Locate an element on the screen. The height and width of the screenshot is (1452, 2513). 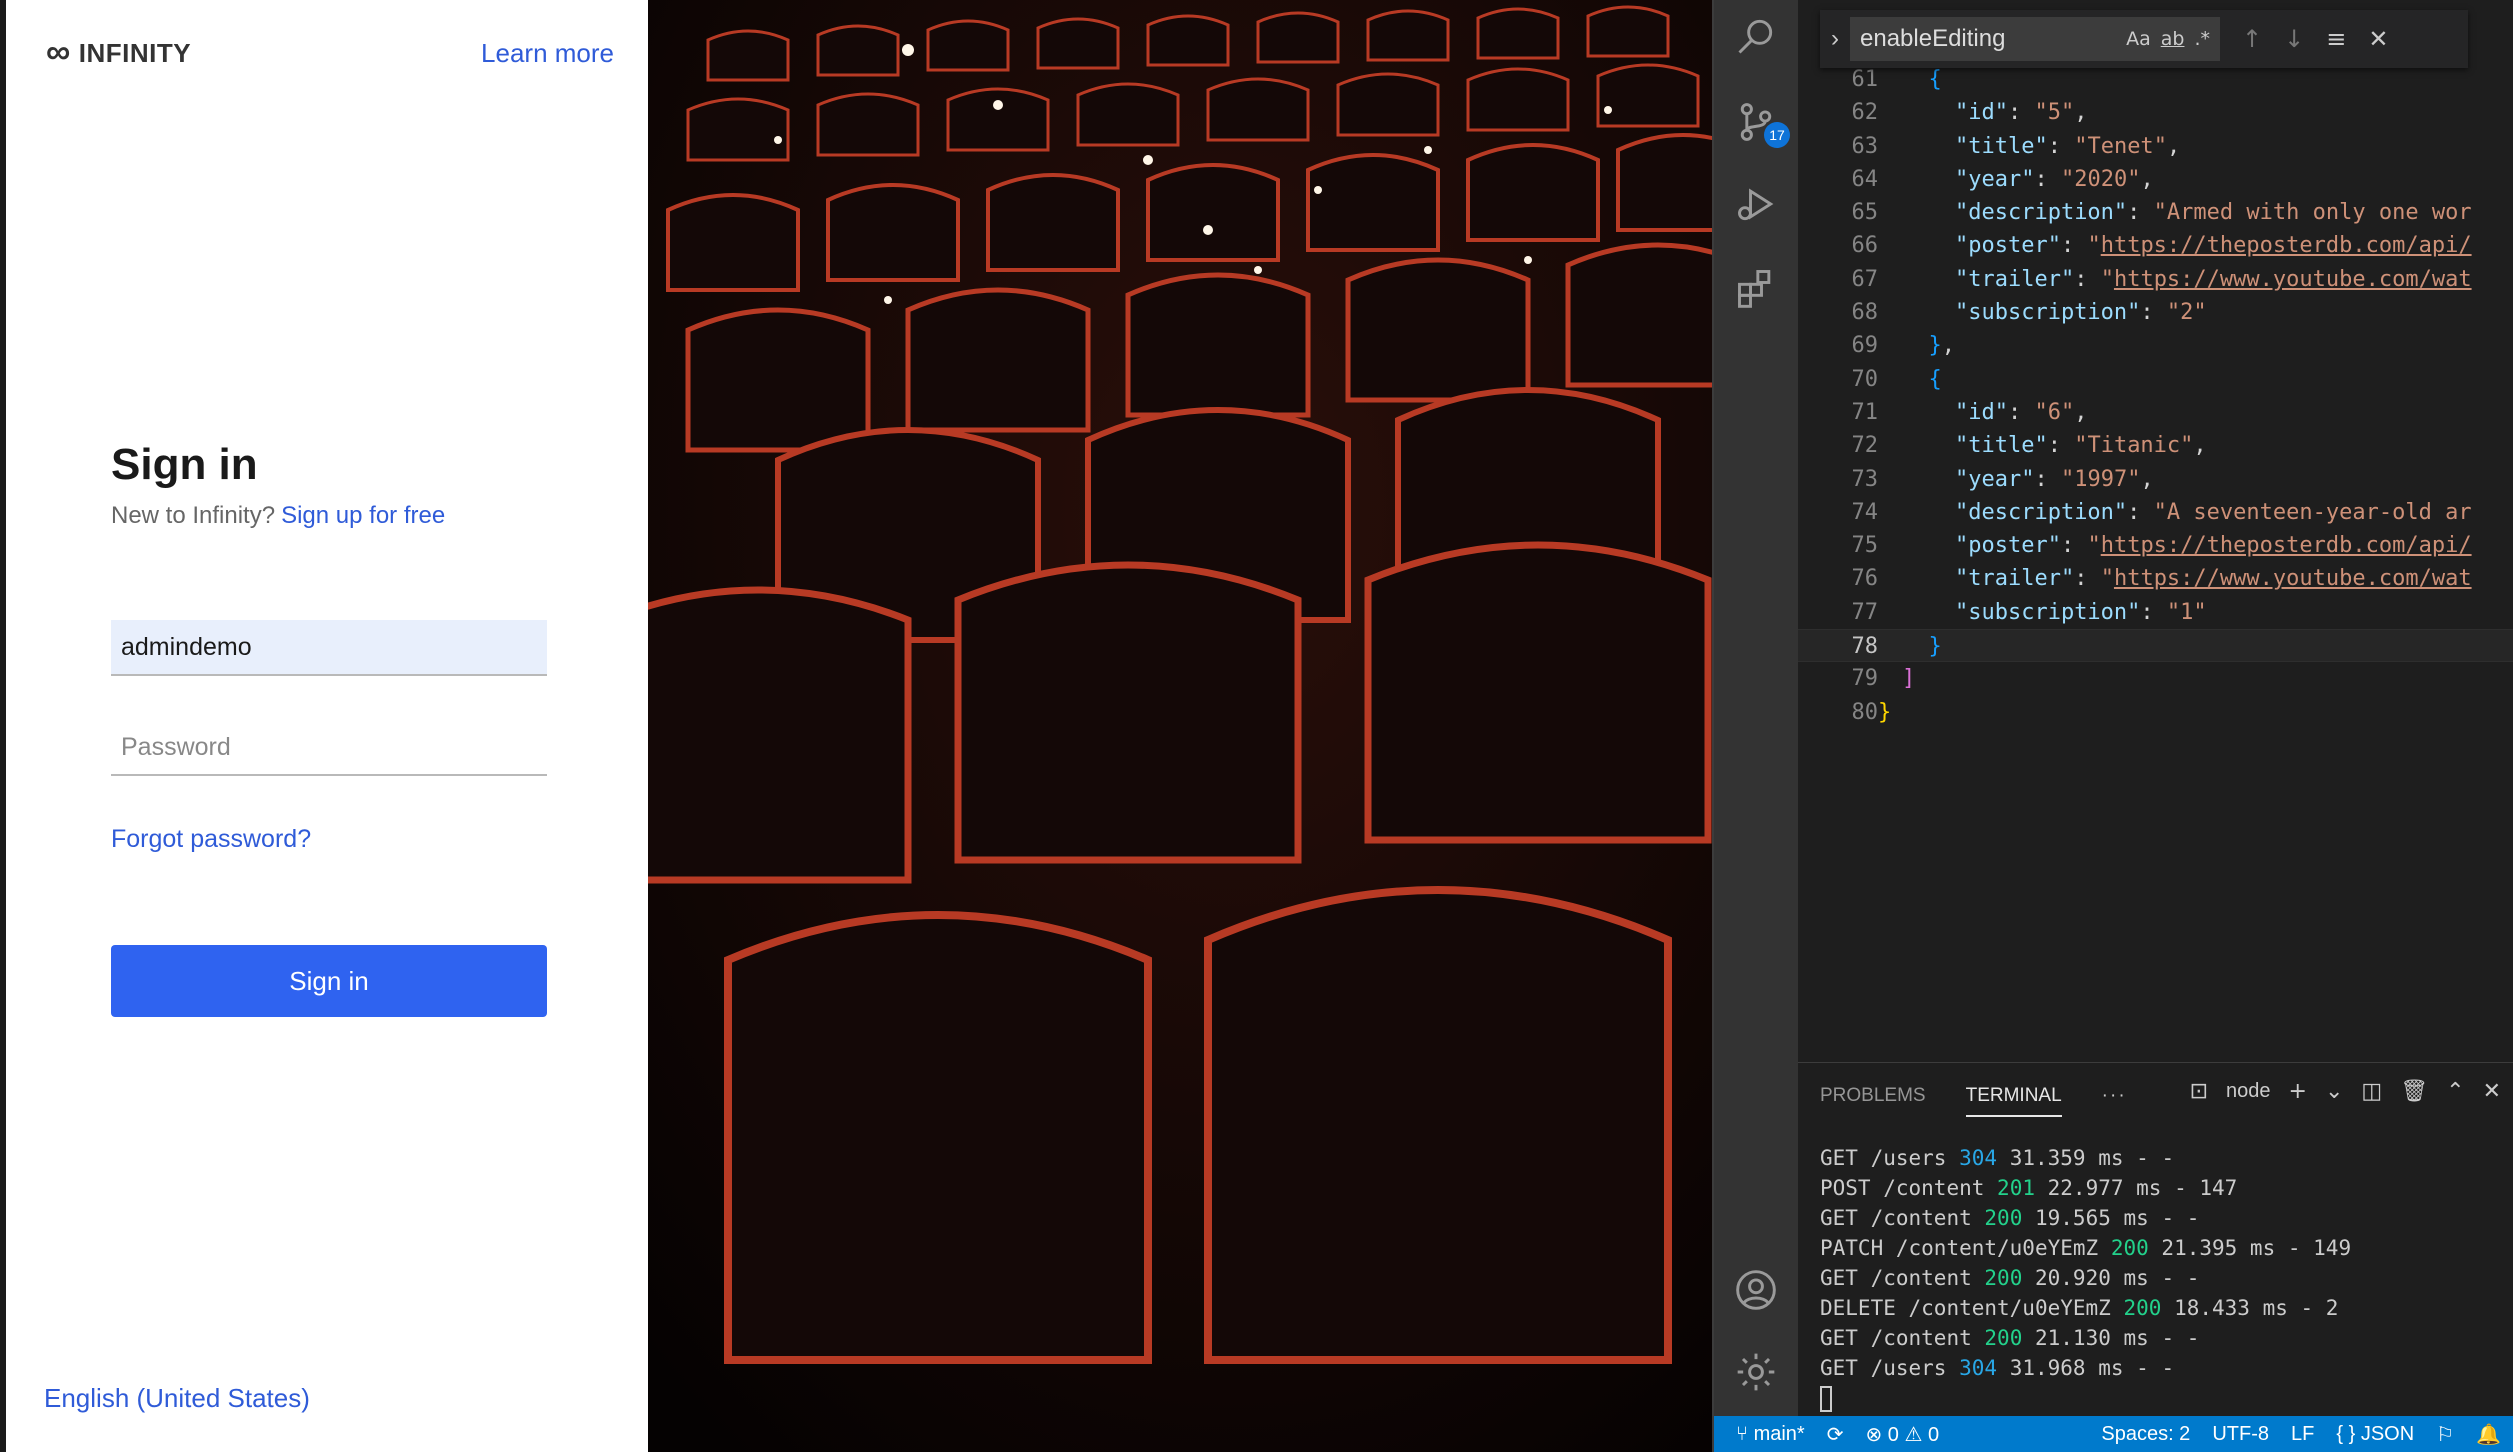
manage-gear-icon is located at coordinates (1756, 1372).